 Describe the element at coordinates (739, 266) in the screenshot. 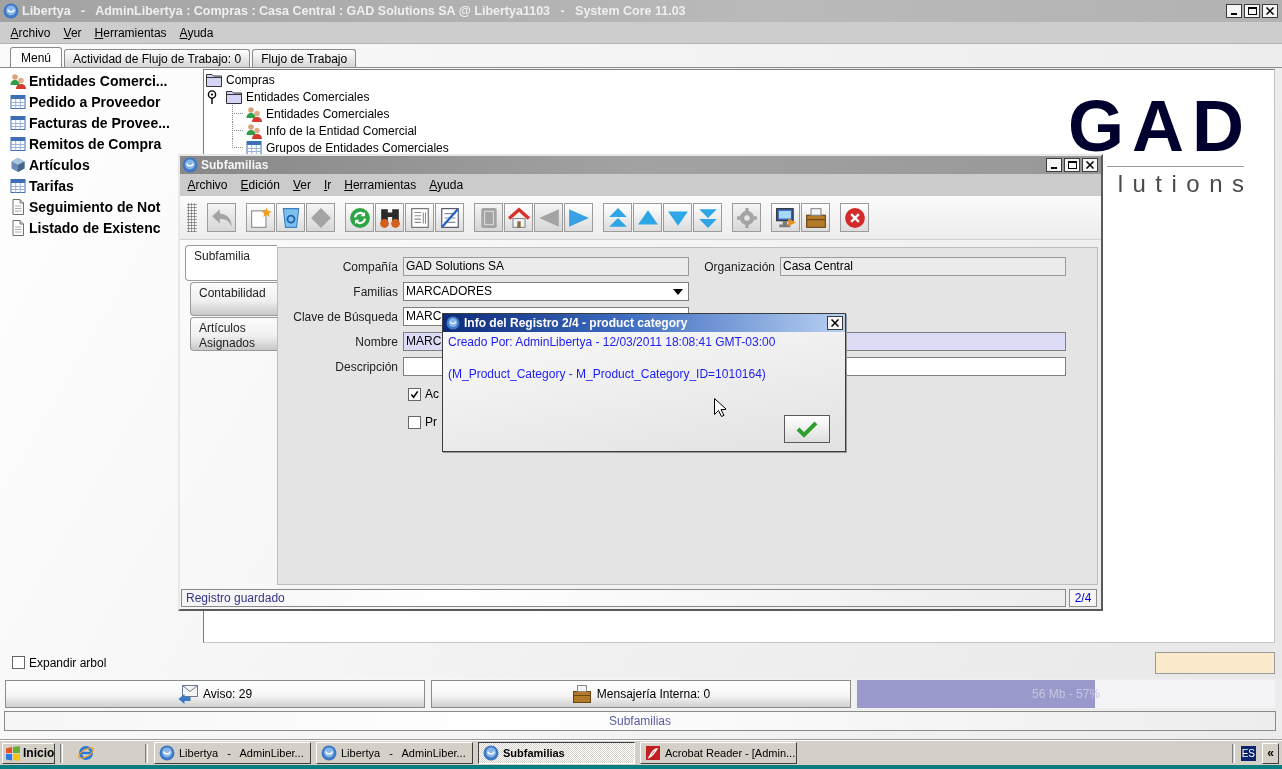

I see `field-label: Organización` at that location.